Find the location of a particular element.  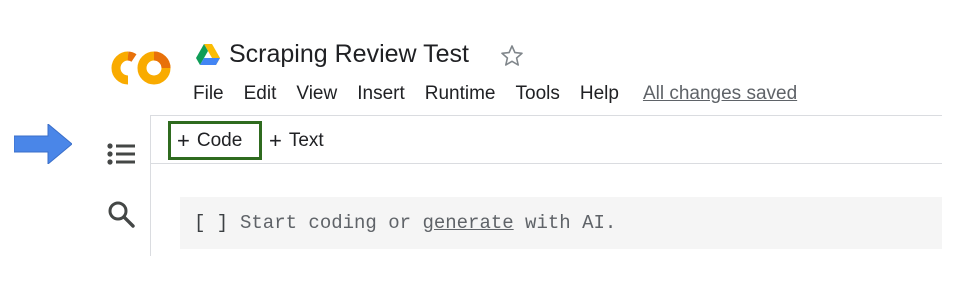

sidebar-divider is located at coordinates (150, 186).